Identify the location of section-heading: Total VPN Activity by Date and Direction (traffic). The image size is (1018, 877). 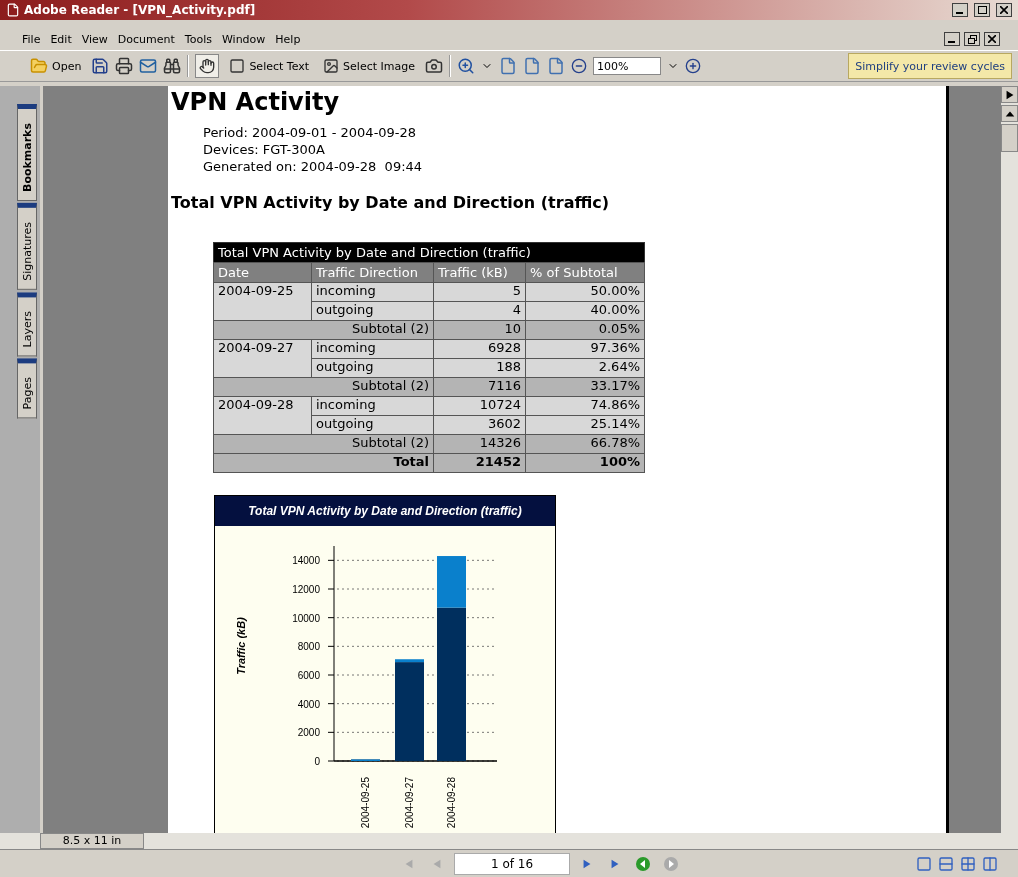
(391, 202).